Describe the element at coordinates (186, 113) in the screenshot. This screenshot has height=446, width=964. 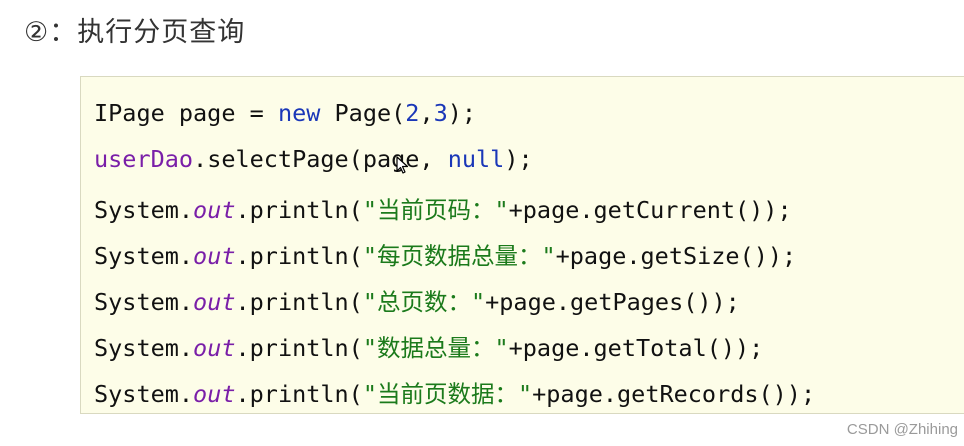
I see `code-text: IPage page =` at that location.